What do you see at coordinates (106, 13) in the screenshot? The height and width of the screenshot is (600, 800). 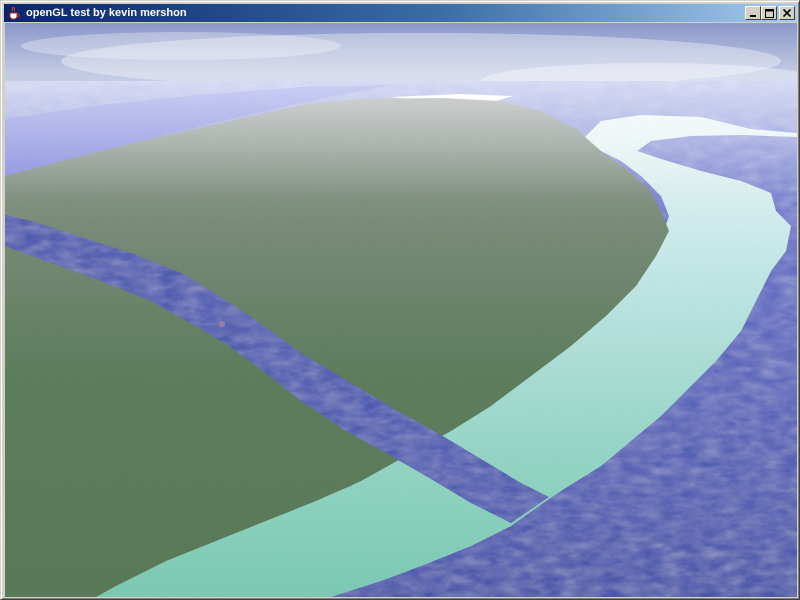 I see `window-title: openGL test by kevin mershon` at bounding box center [106, 13].